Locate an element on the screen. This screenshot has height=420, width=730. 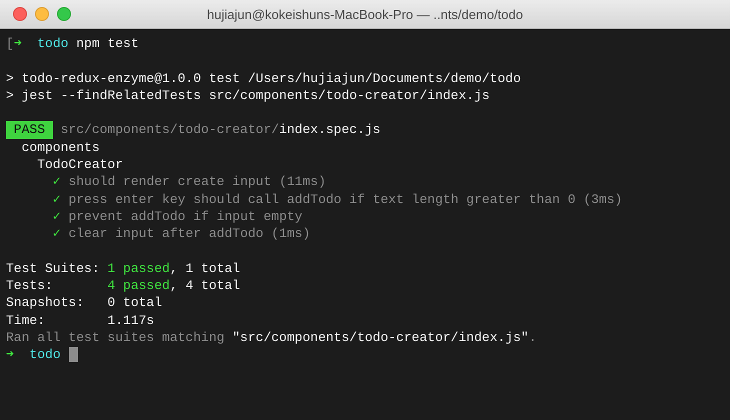
output-text: Tests: is located at coordinates (30, 285).